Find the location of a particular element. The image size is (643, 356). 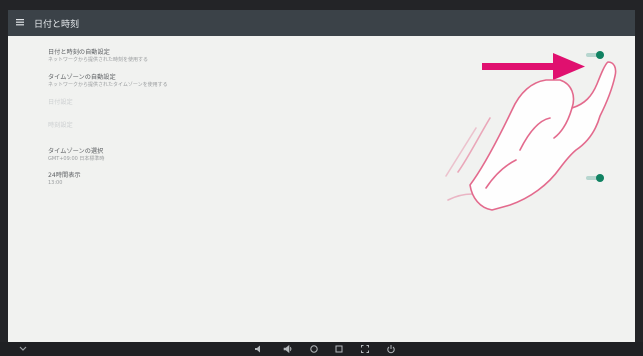

back-icon is located at coordinates (23, 349).